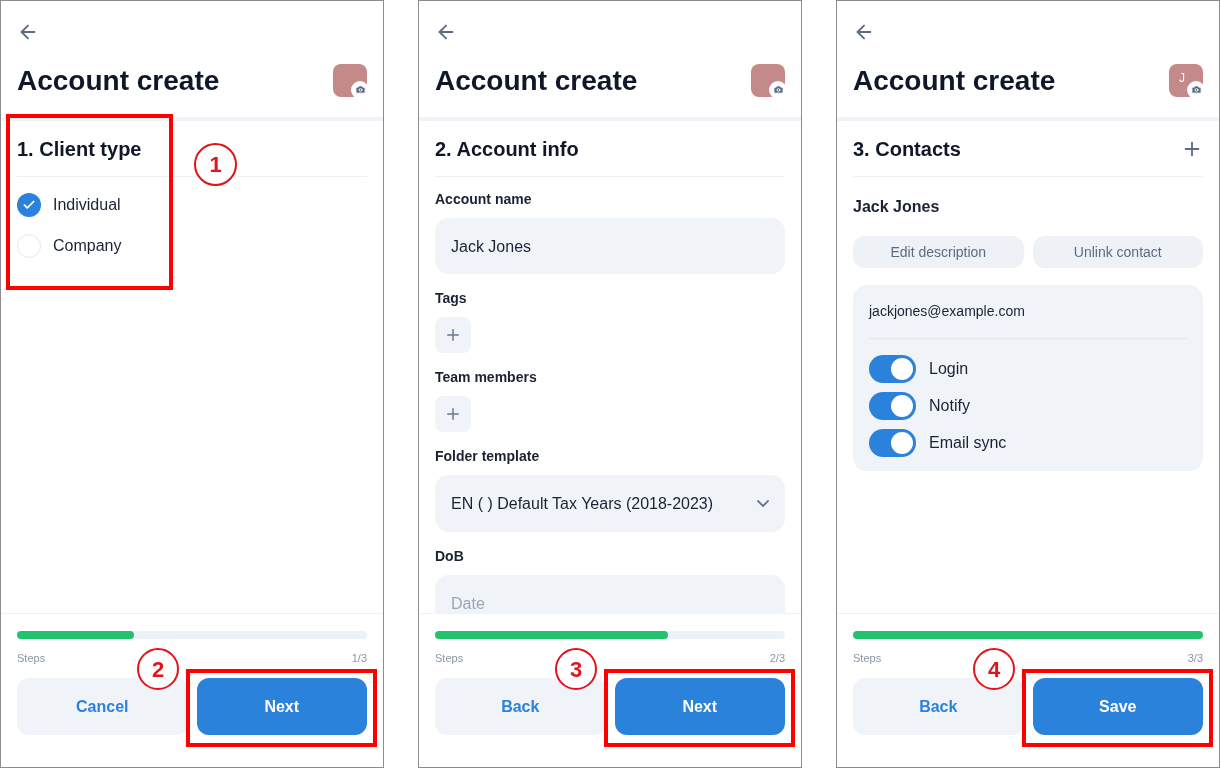 Image resolution: width=1220 pixels, height=768 pixels. I want to click on toggle-label: Email sync, so click(968, 443).